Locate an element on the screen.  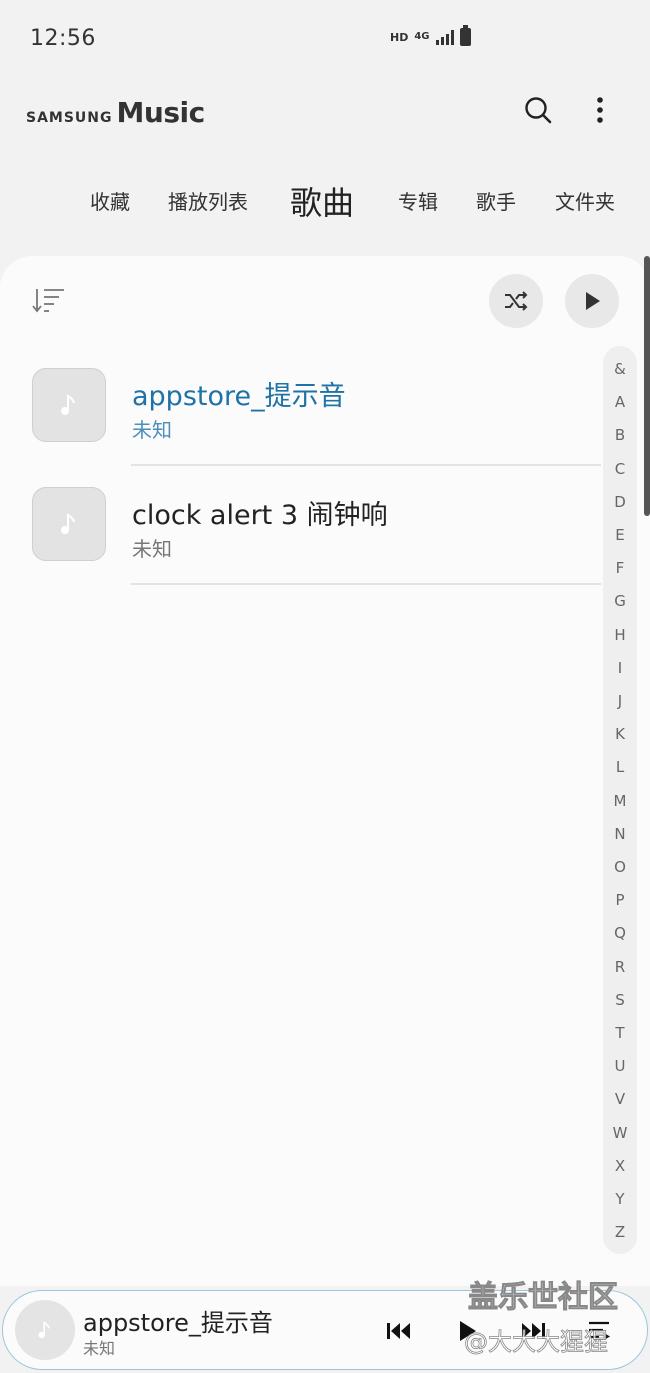
app-header: SAMSUNG Music is located at coordinates (325, 110).